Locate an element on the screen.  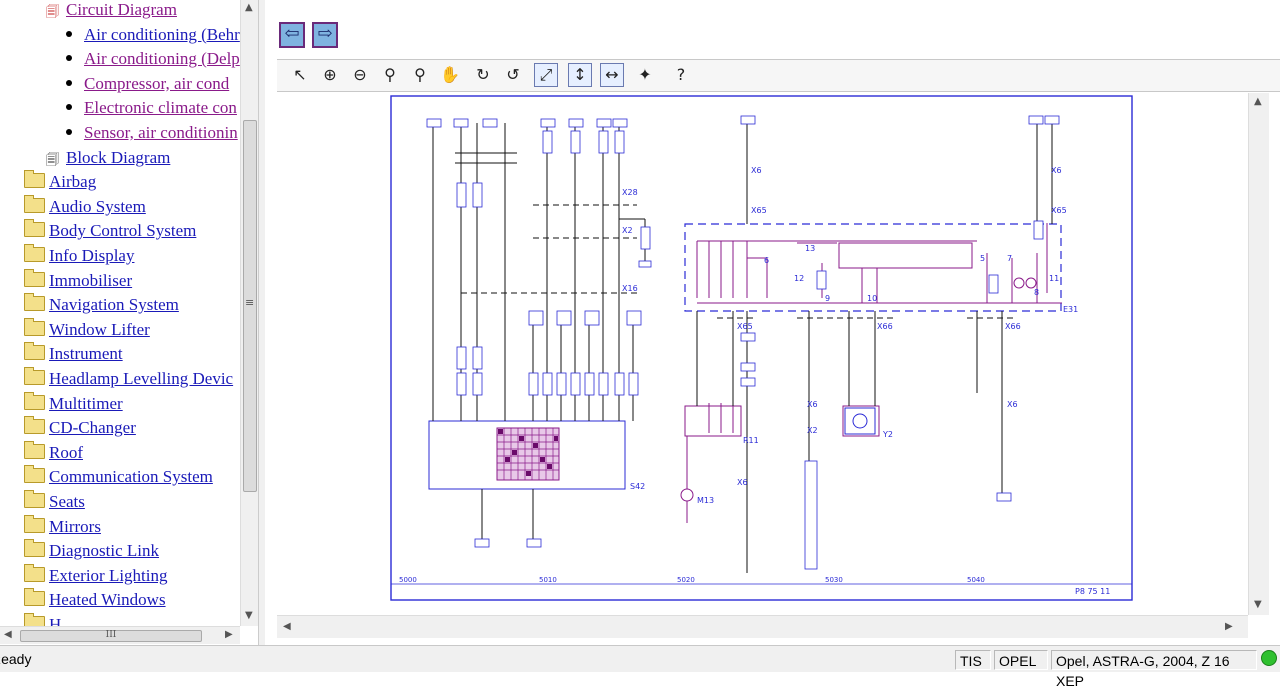
tree-item: Immobiliser is located at coordinates (78, 280).